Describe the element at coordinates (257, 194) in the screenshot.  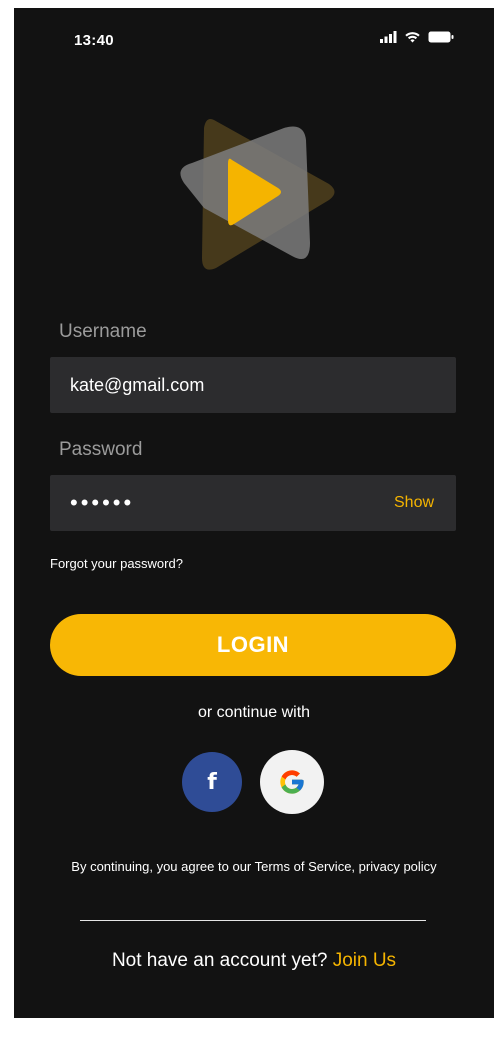
I see `play-logo-icon` at that location.